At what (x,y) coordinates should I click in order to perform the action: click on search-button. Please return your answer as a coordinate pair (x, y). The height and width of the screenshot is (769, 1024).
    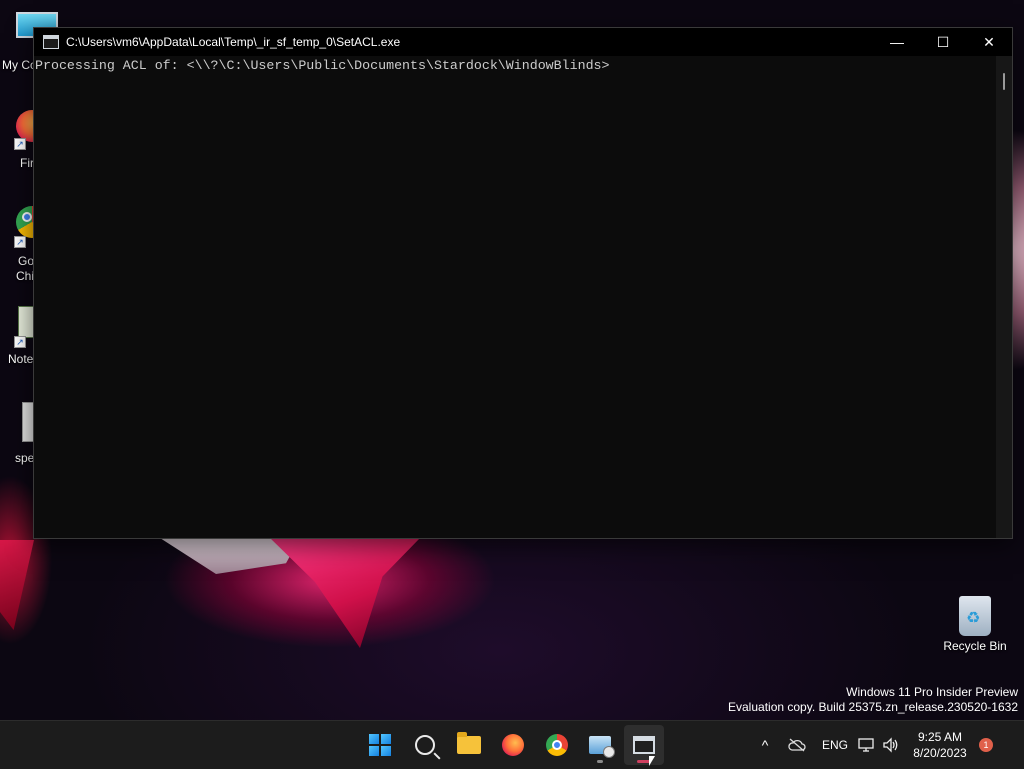
    Looking at the image, I should click on (425, 745).